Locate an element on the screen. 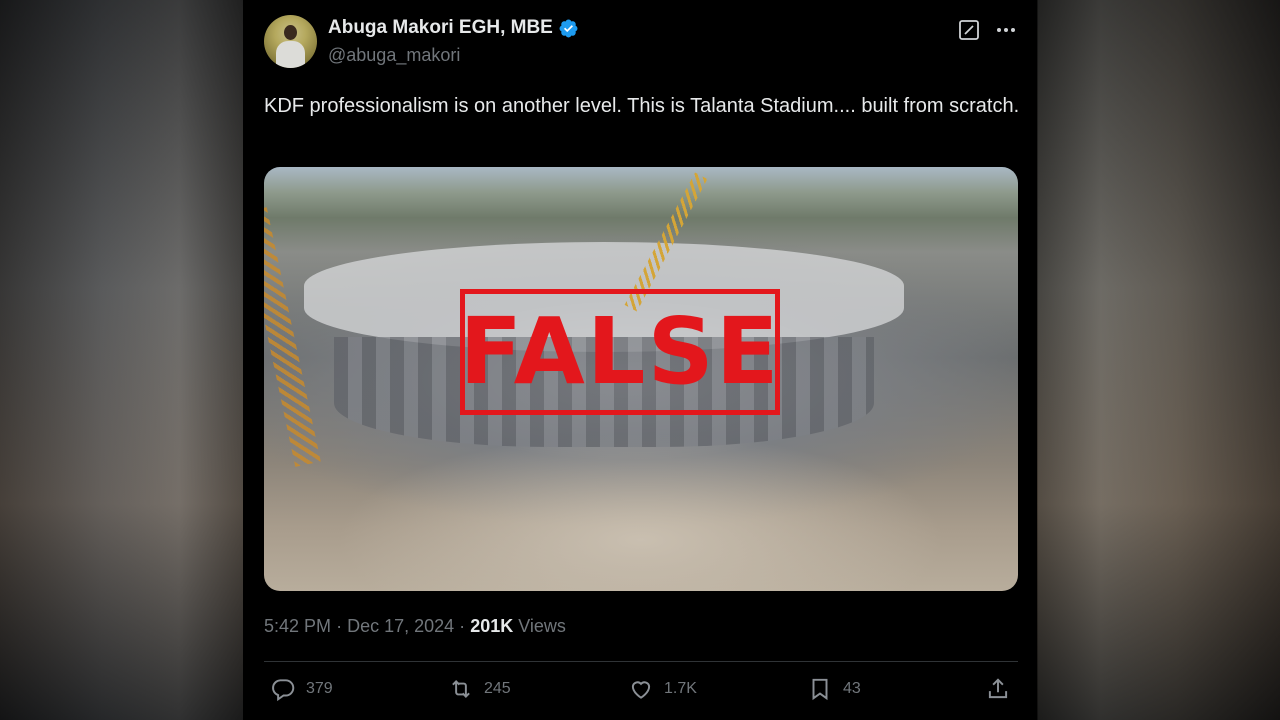 This screenshot has width=1280, height=720. action-bar: 379 245 1.7K 43 is located at coordinates (640, 696).